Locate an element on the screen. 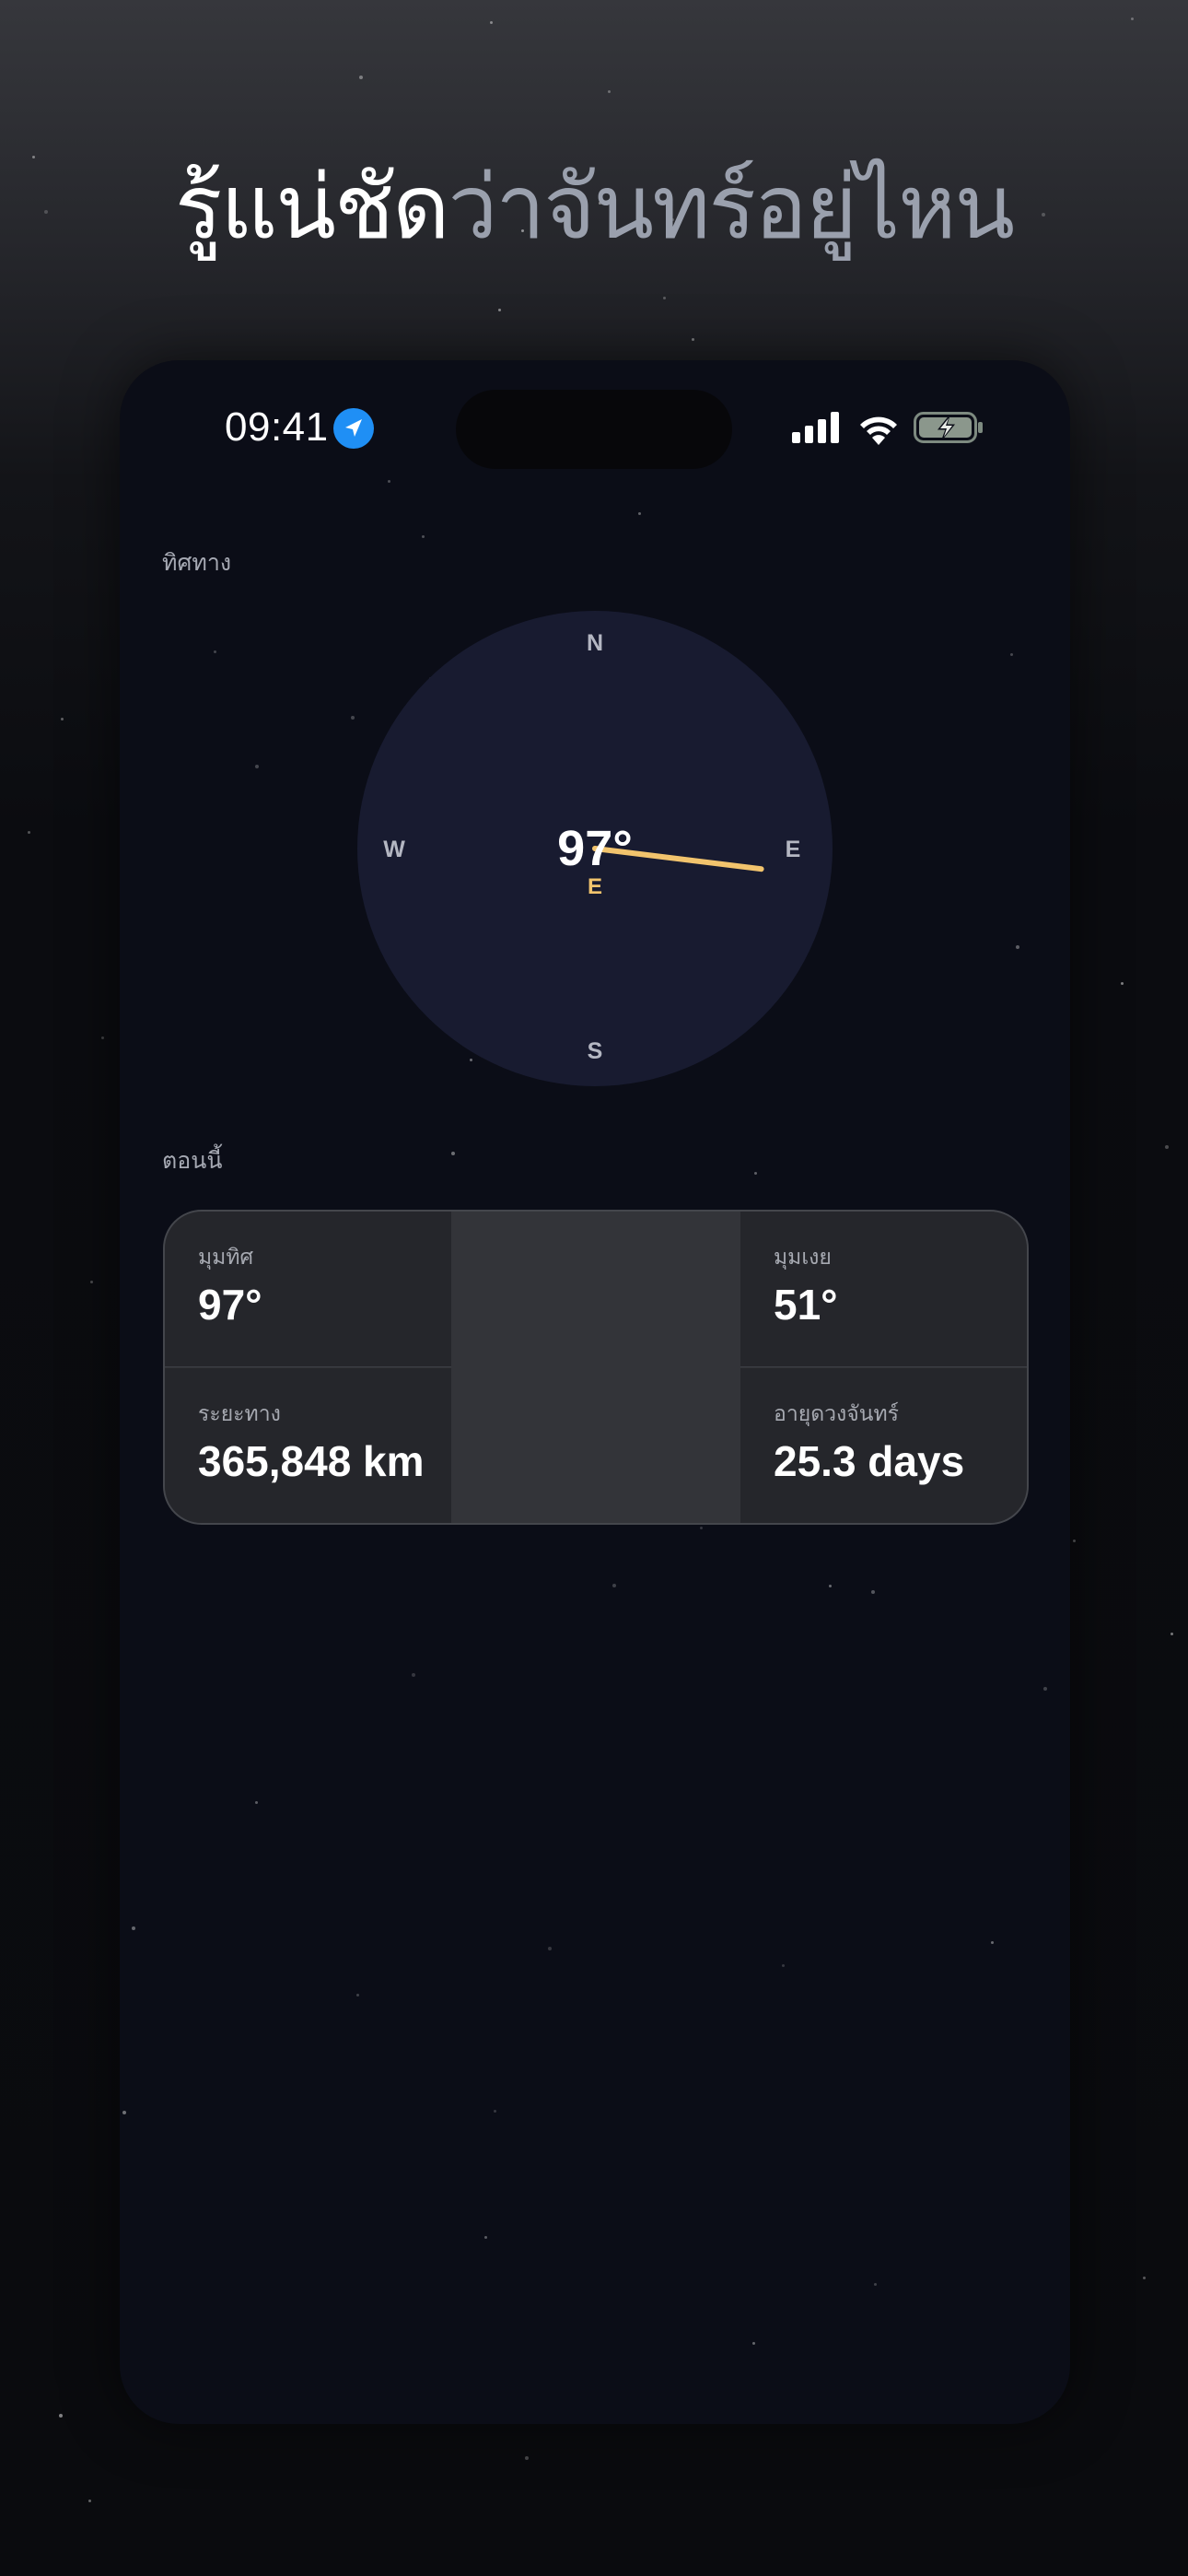 The width and height of the screenshot is (1188, 2576). stat-moon-age-value: 25.3 days is located at coordinates (869, 1461).